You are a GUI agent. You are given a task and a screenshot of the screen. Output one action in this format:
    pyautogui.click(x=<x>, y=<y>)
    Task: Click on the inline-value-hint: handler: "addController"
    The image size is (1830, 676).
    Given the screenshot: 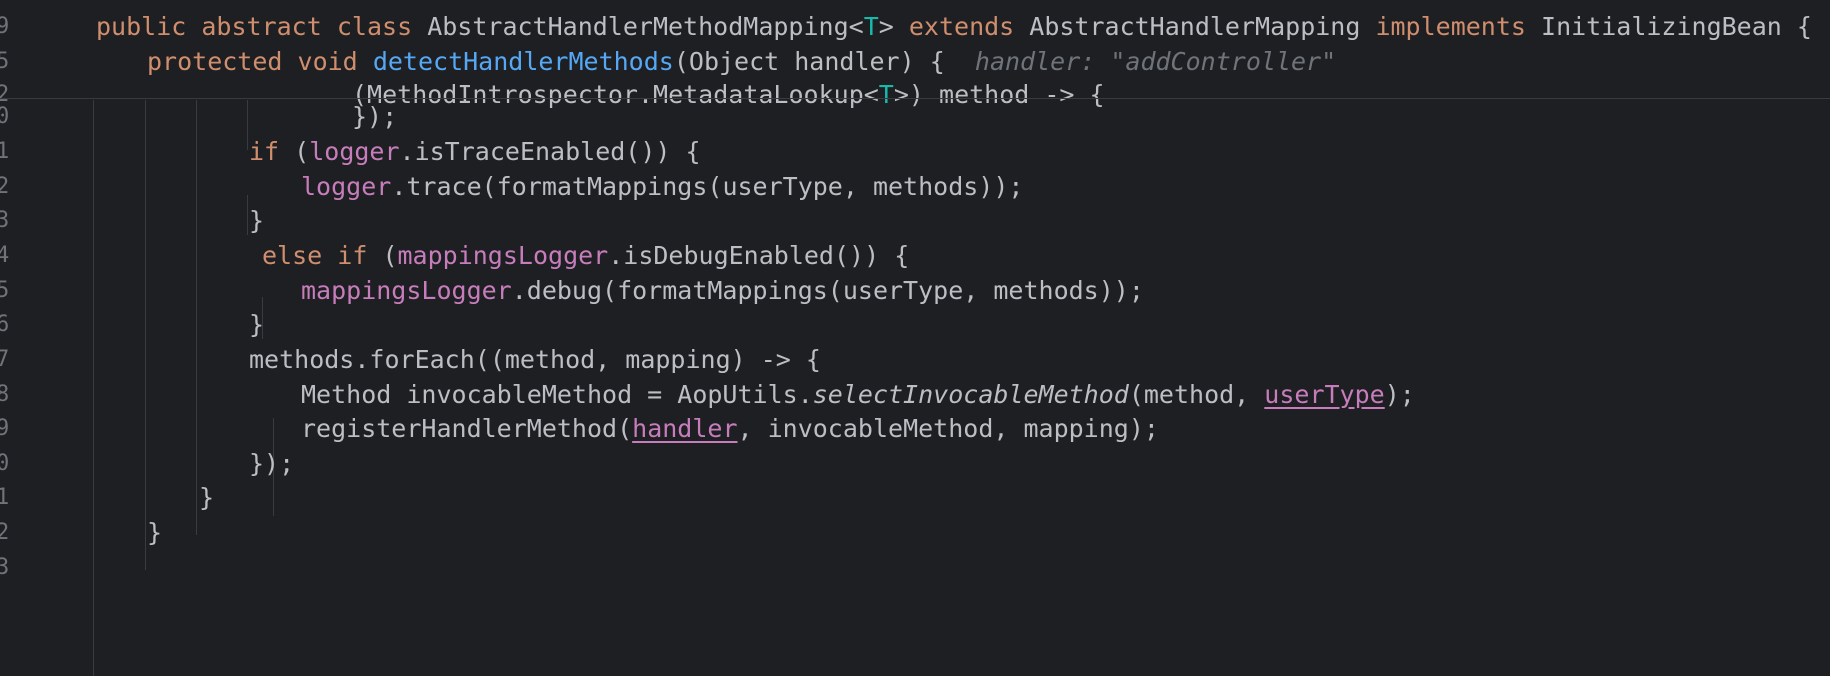 What is the action you would take?
    pyautogui.click(x=1155, y=61)
    